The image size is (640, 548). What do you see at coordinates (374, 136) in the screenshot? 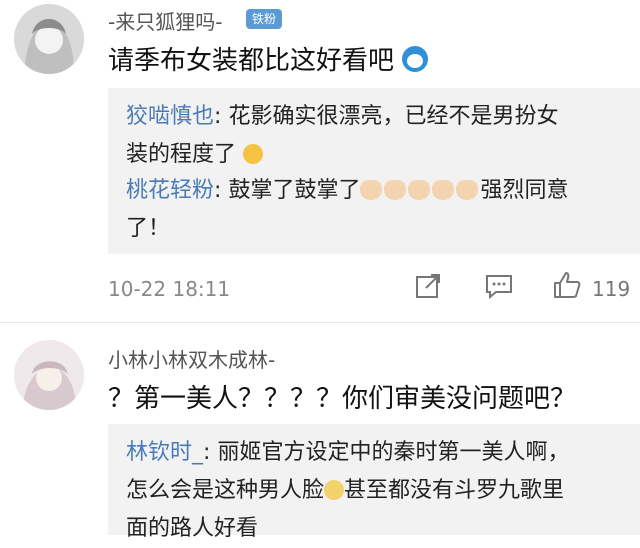
I see `reply-item: 狡啮慎也: 花影确实很漂亮，已经不是男扮女 装的程度了` at bounding box center [374, 136].